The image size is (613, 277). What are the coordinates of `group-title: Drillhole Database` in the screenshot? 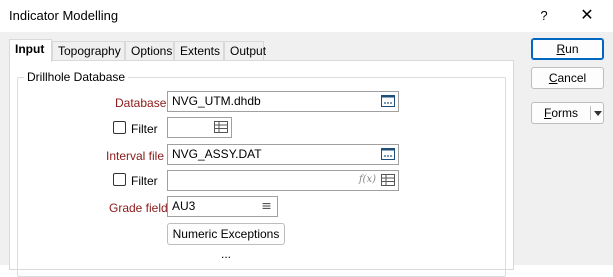 It's located at (76, 77).